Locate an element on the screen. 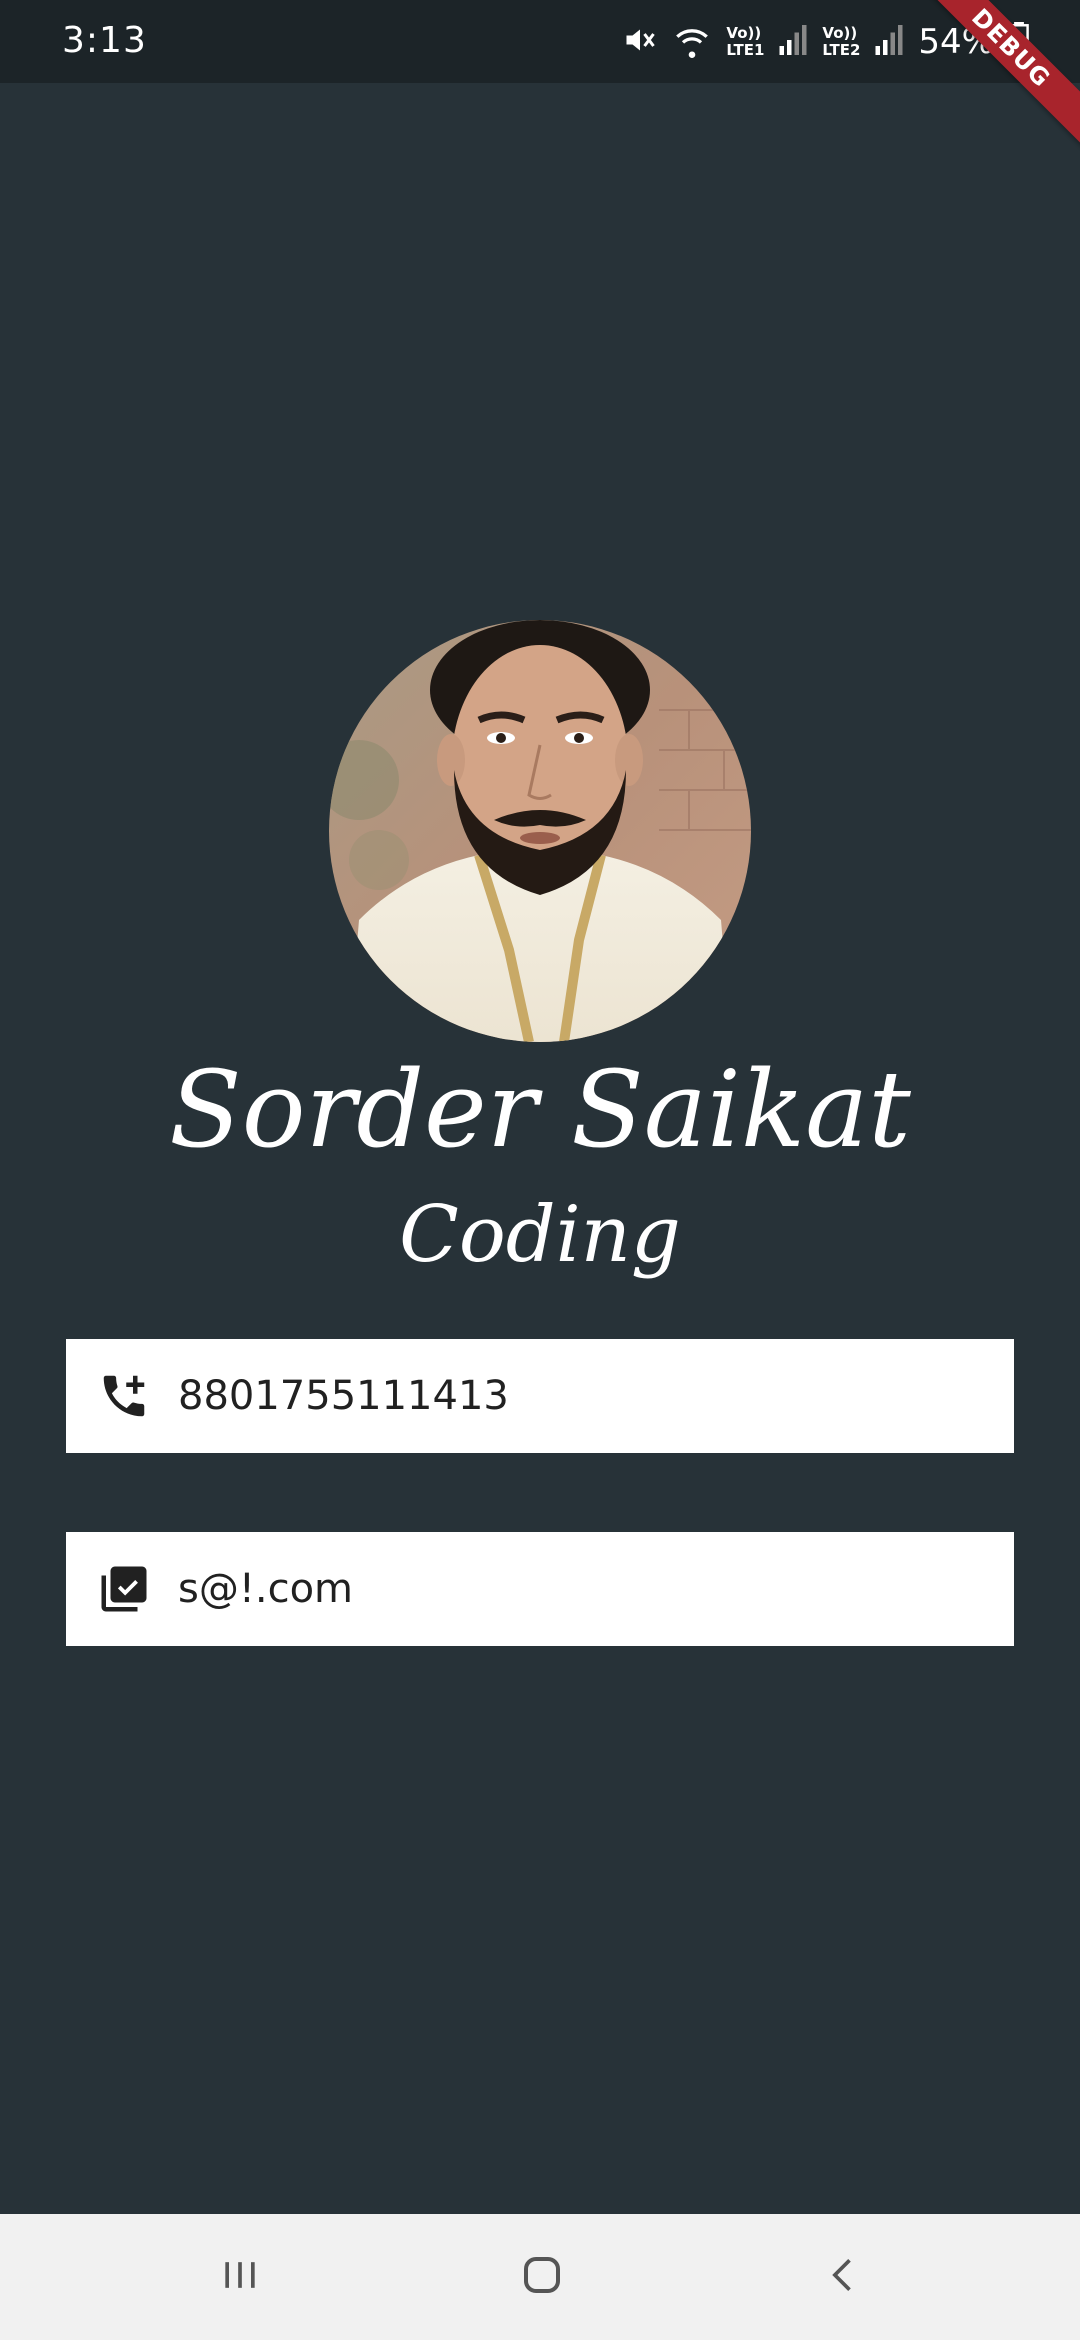 This screenshot has width=1080, height=2340. back-icon is located at coordinates (844, 2277).